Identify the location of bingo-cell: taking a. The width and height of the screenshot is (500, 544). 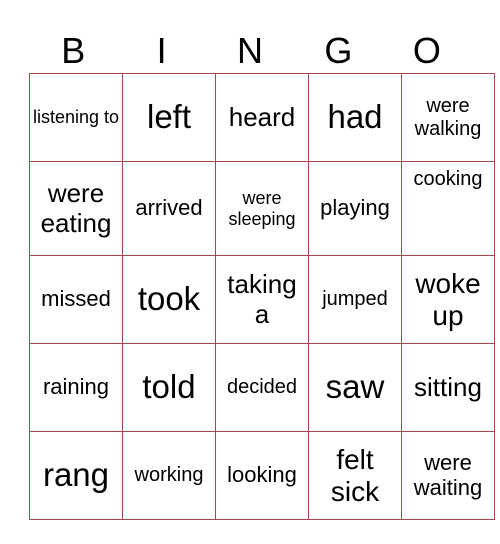
(262, 299).